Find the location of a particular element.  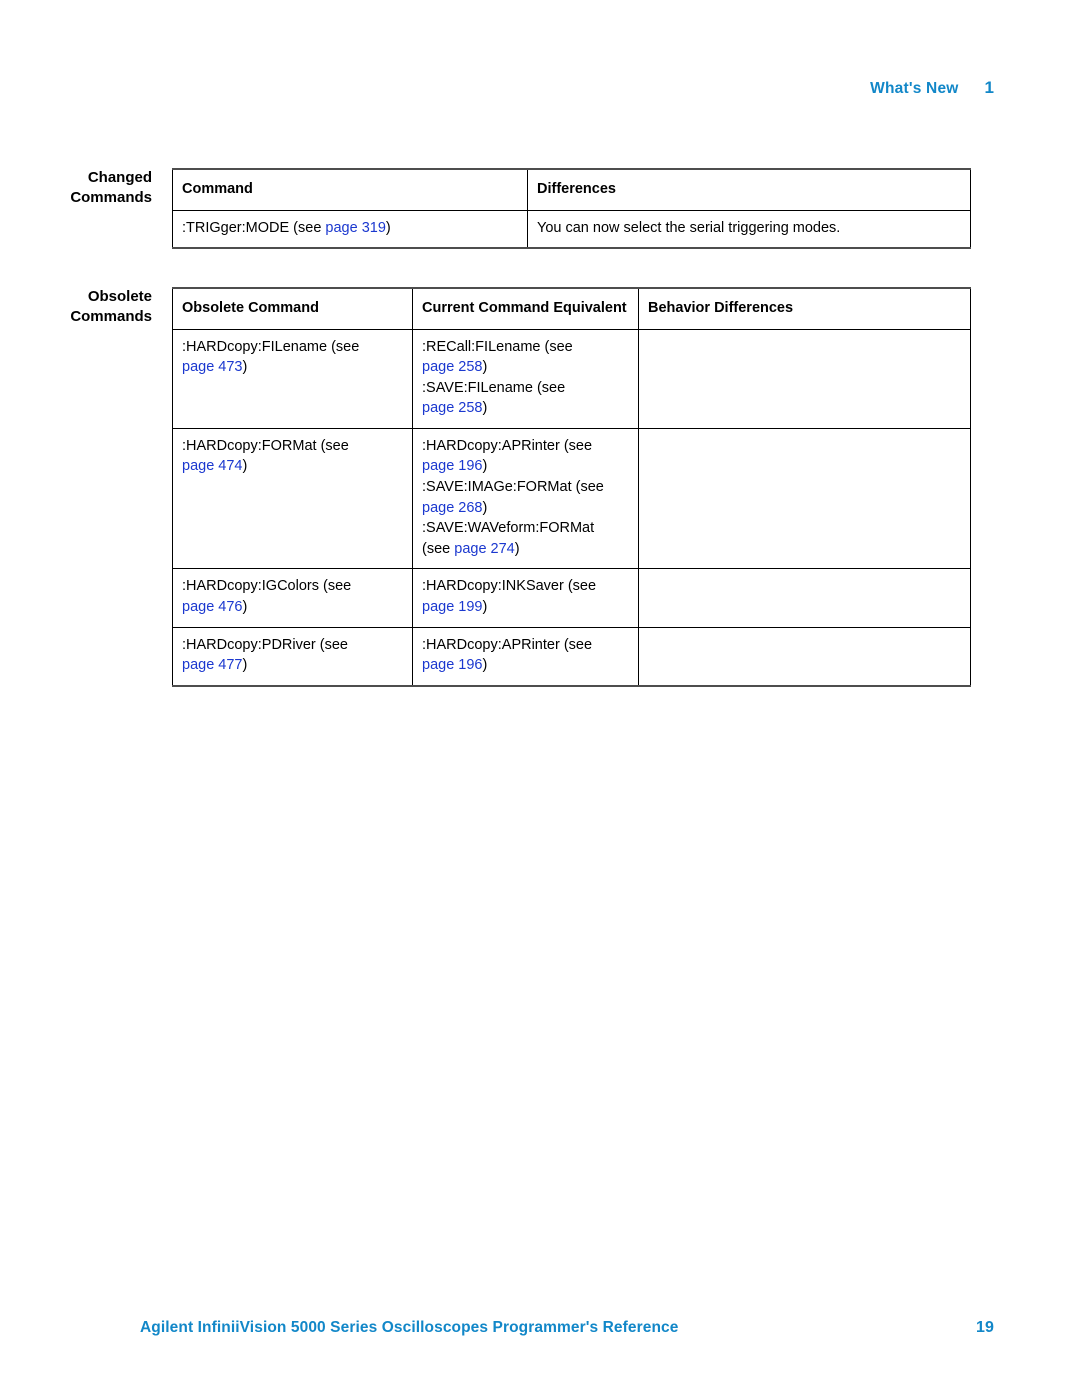

table-cell: :TRIGger:MODE (see page 319) is located at coordinates (350, 229).